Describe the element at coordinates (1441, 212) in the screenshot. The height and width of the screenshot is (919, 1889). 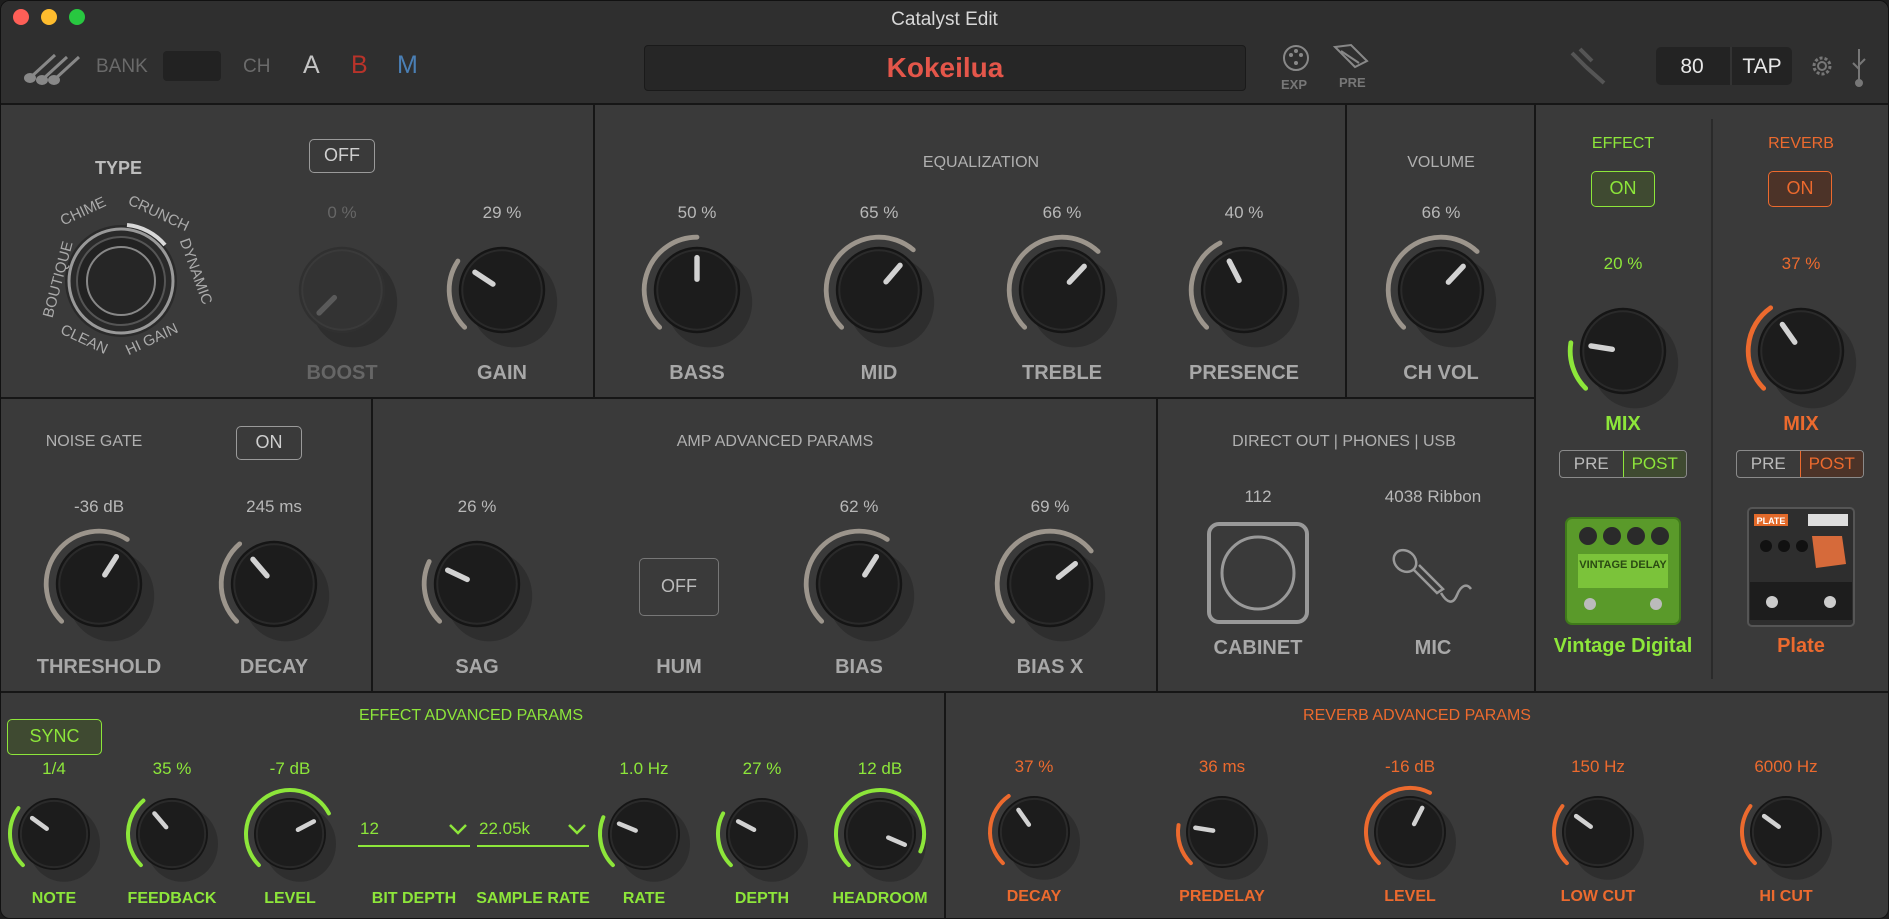
I see `chvol-value: 66 %` at that location.